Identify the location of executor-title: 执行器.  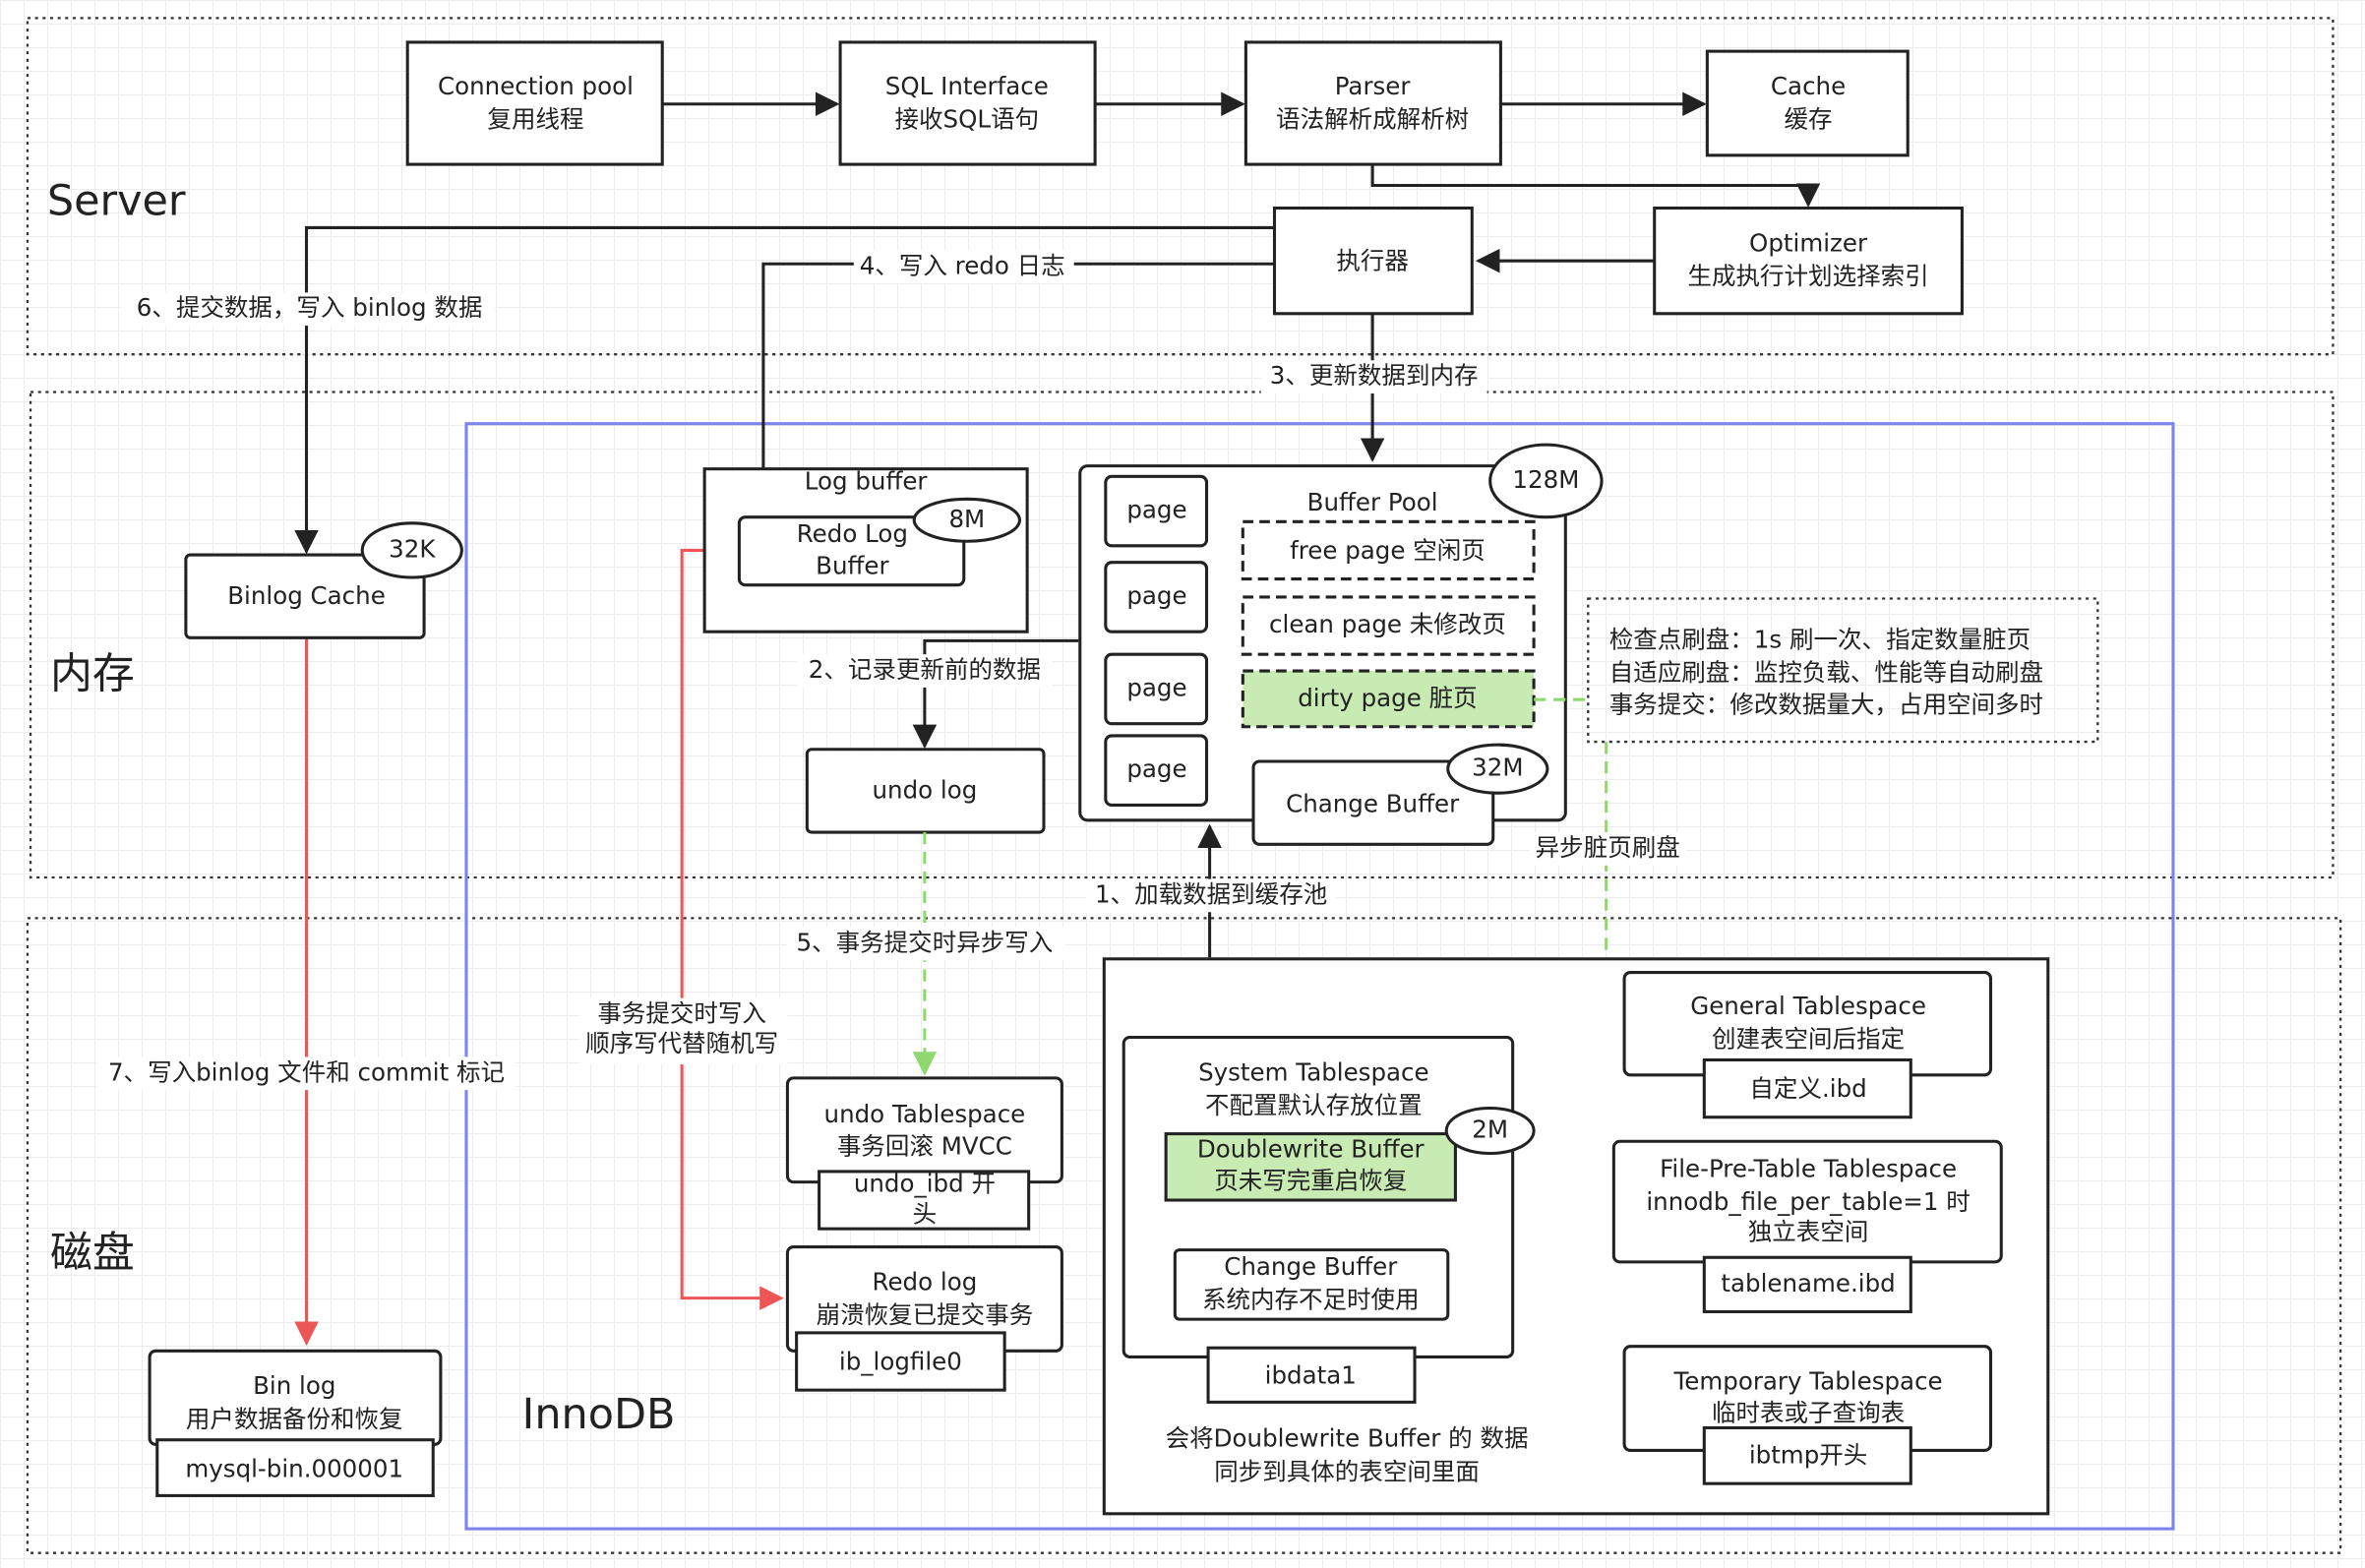
(1372, 261).